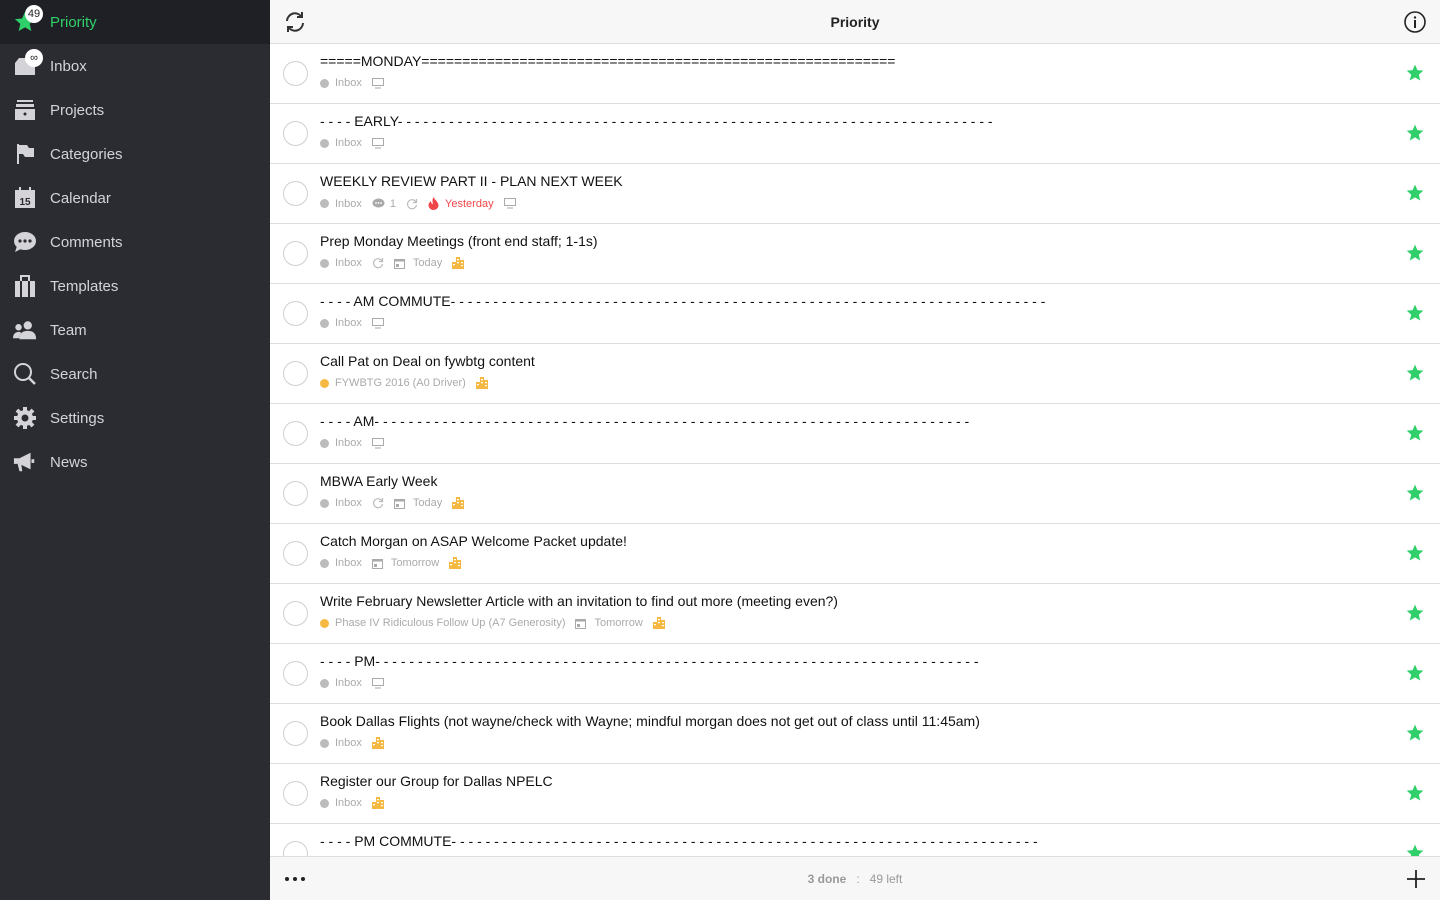  I want to click on sidebar-item-comments: Comments, so click(135, 242).